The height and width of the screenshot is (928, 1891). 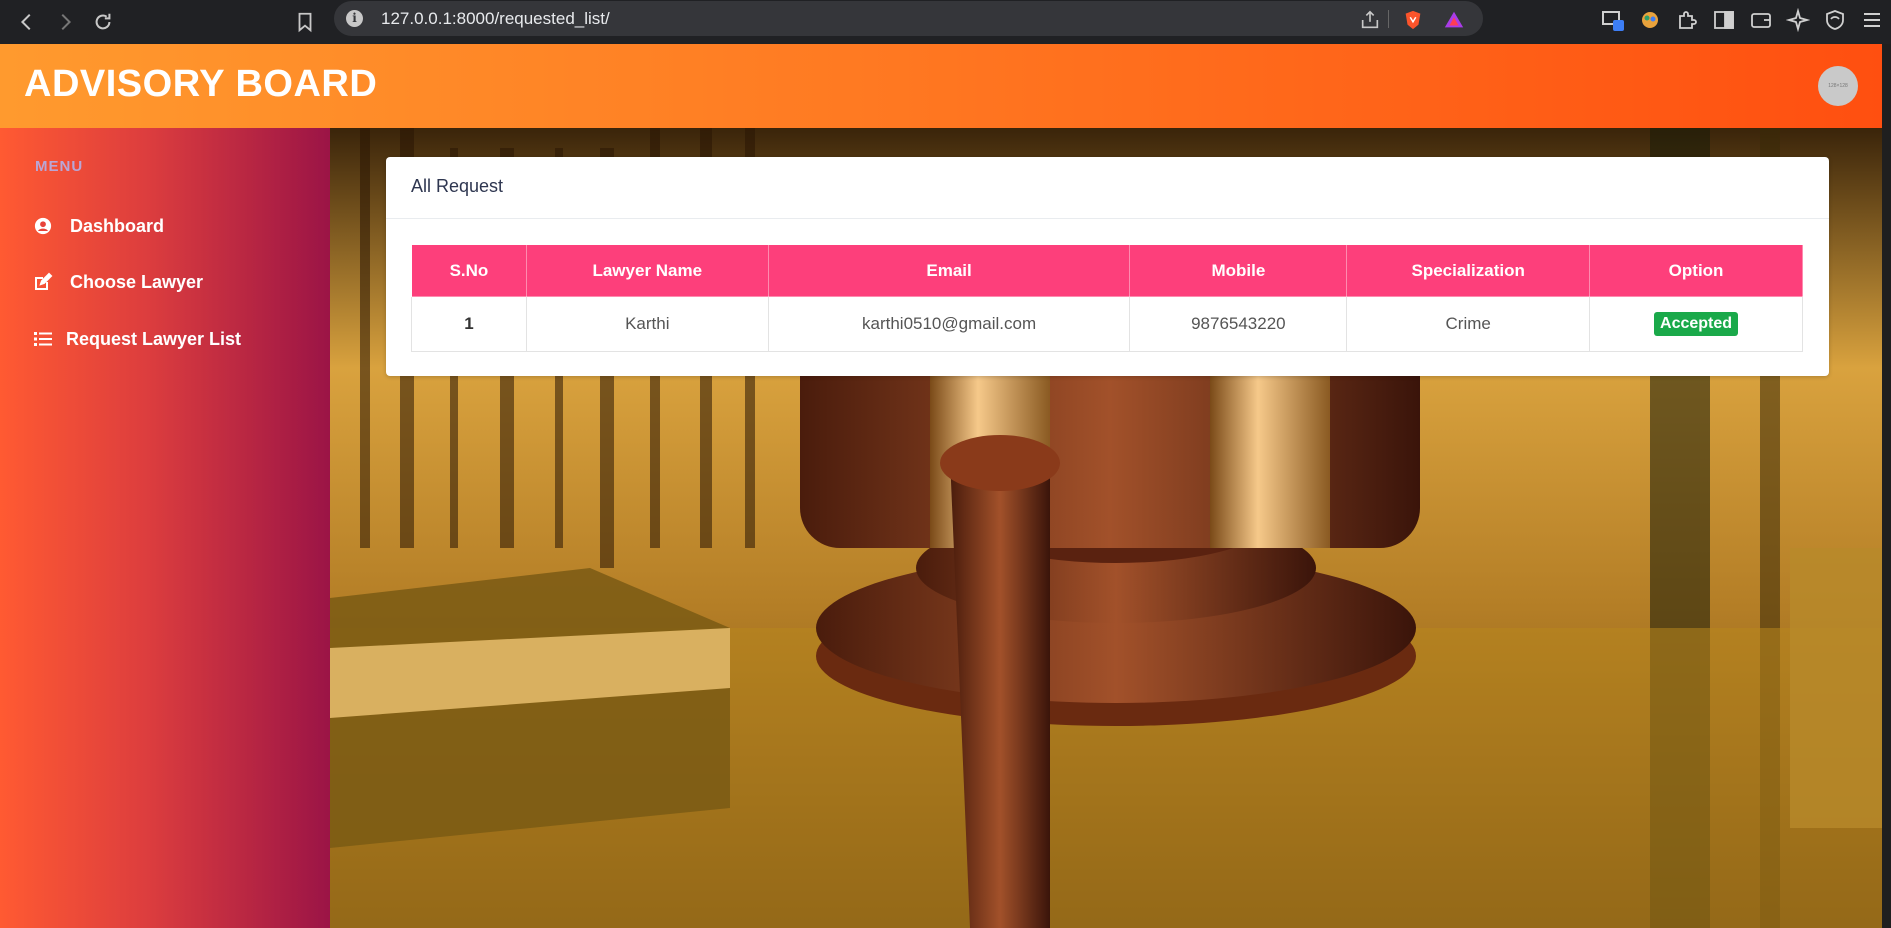 I want to click on sidebar-item-choose-lawyer: Choose Lawyer, so click(x=118, y=282).